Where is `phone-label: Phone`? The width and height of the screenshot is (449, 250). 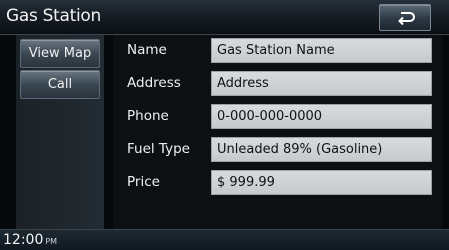
phone-label: Phone is located at coordinates (148, 116).